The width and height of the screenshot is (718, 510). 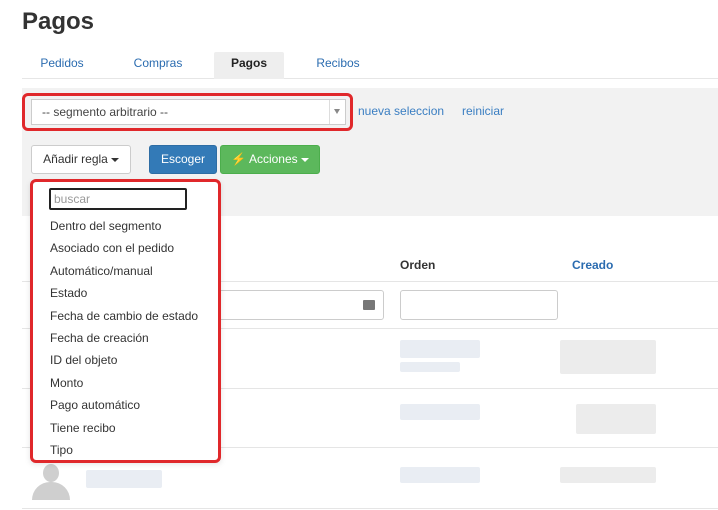 I want to click on divider, so click(x=370, y=508).